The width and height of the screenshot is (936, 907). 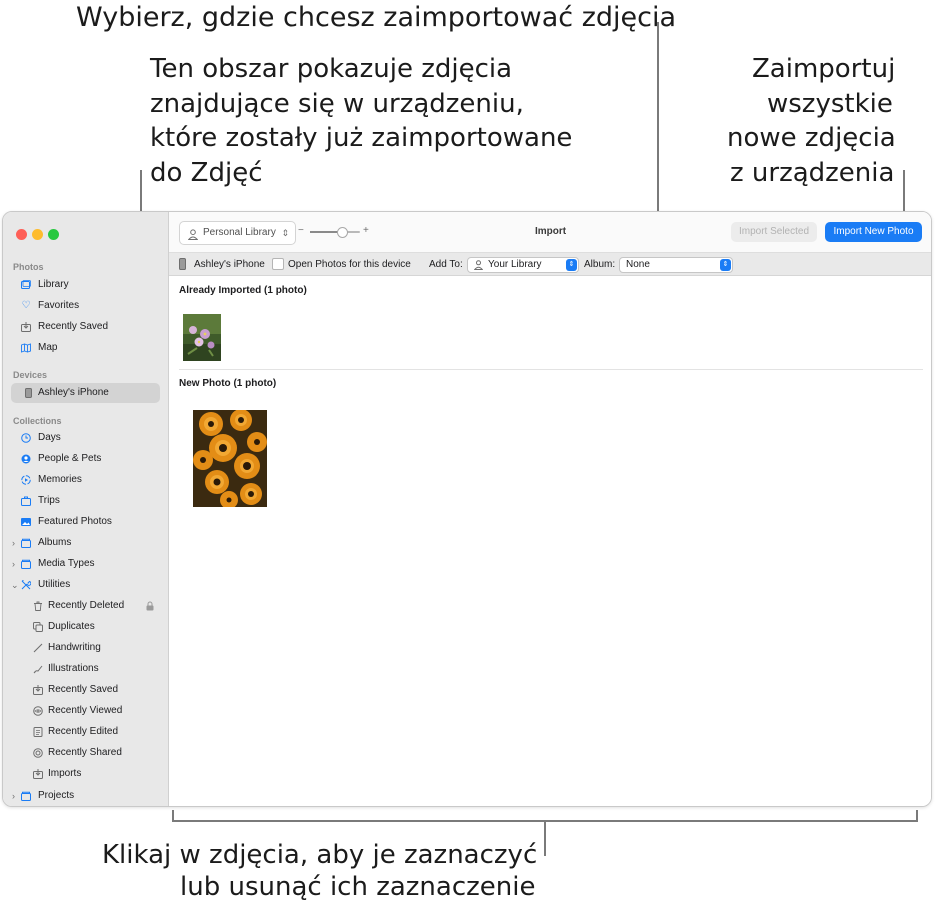 I want to click on callout-already-imported-3: które zostały już zaimportowane, so click(x=361, y=138).